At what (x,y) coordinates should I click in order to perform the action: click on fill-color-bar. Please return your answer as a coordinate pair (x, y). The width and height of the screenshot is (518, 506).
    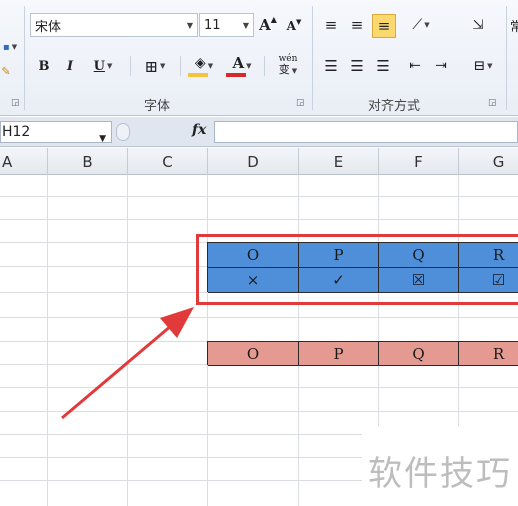
    Looking at the image, I should click on (198, 75).